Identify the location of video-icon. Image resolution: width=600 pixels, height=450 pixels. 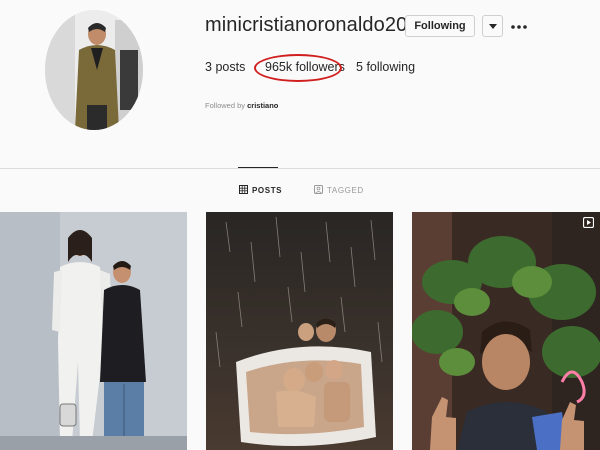
(588, 222).